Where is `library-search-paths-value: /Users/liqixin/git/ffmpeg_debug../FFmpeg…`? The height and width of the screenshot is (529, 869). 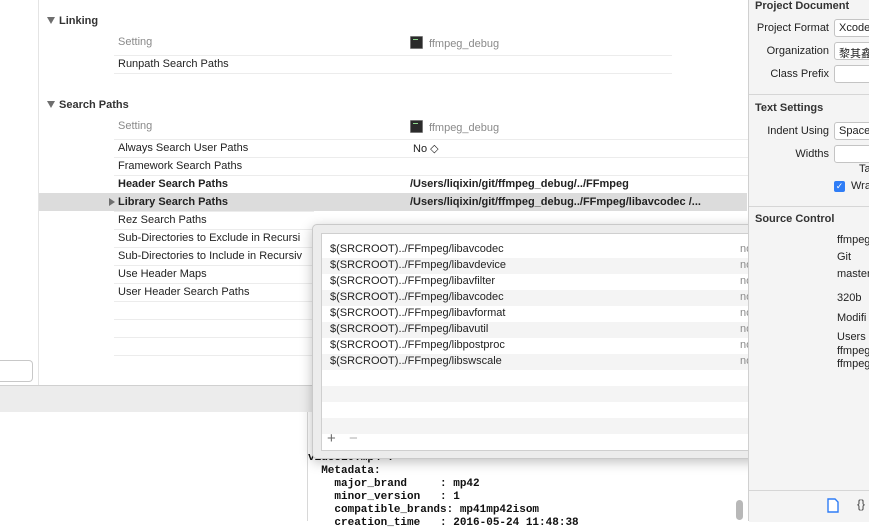
library-search-paths-value: /Users/liqixin/git/ffmpeg_debug../FFmpeg… is located at coordinates (555, 202).